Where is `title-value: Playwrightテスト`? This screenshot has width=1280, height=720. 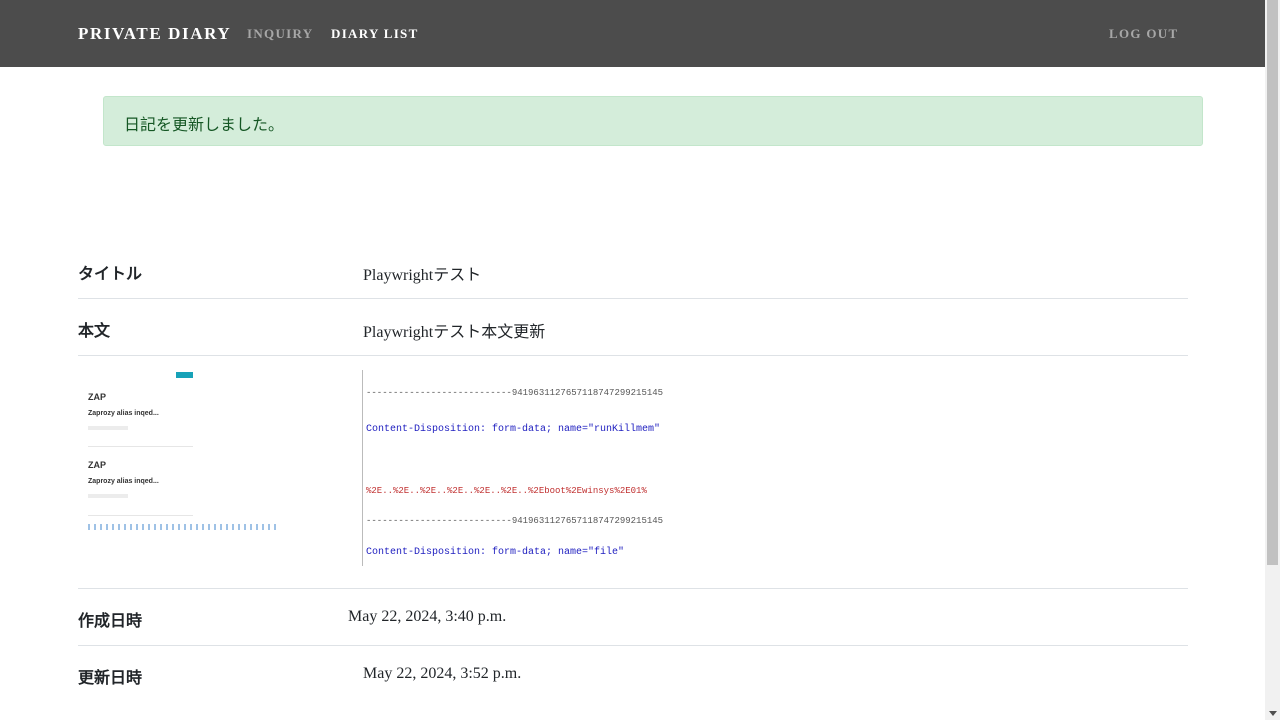 title-value: Playwrightテスト is located at coordinates (422, 275).